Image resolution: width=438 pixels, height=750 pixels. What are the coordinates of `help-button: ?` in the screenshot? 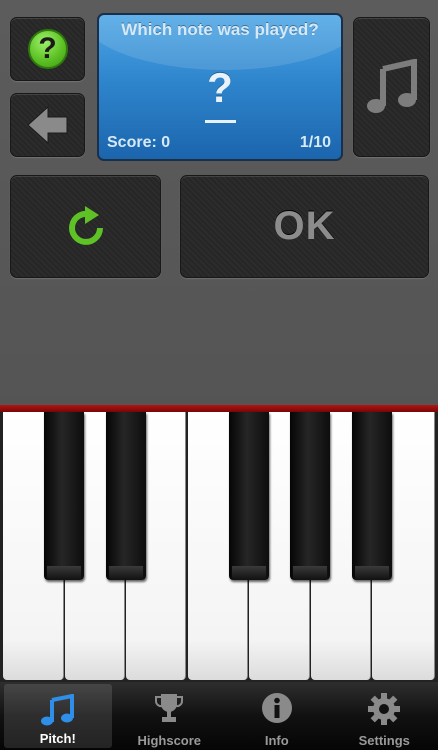 It's located at (47, 49).